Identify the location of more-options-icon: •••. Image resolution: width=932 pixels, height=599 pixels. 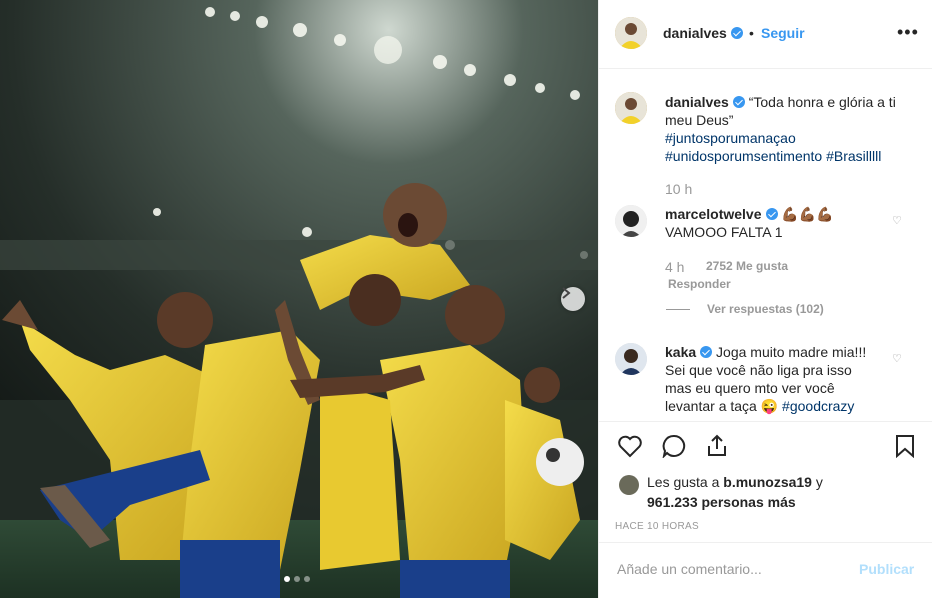
(908, 32).